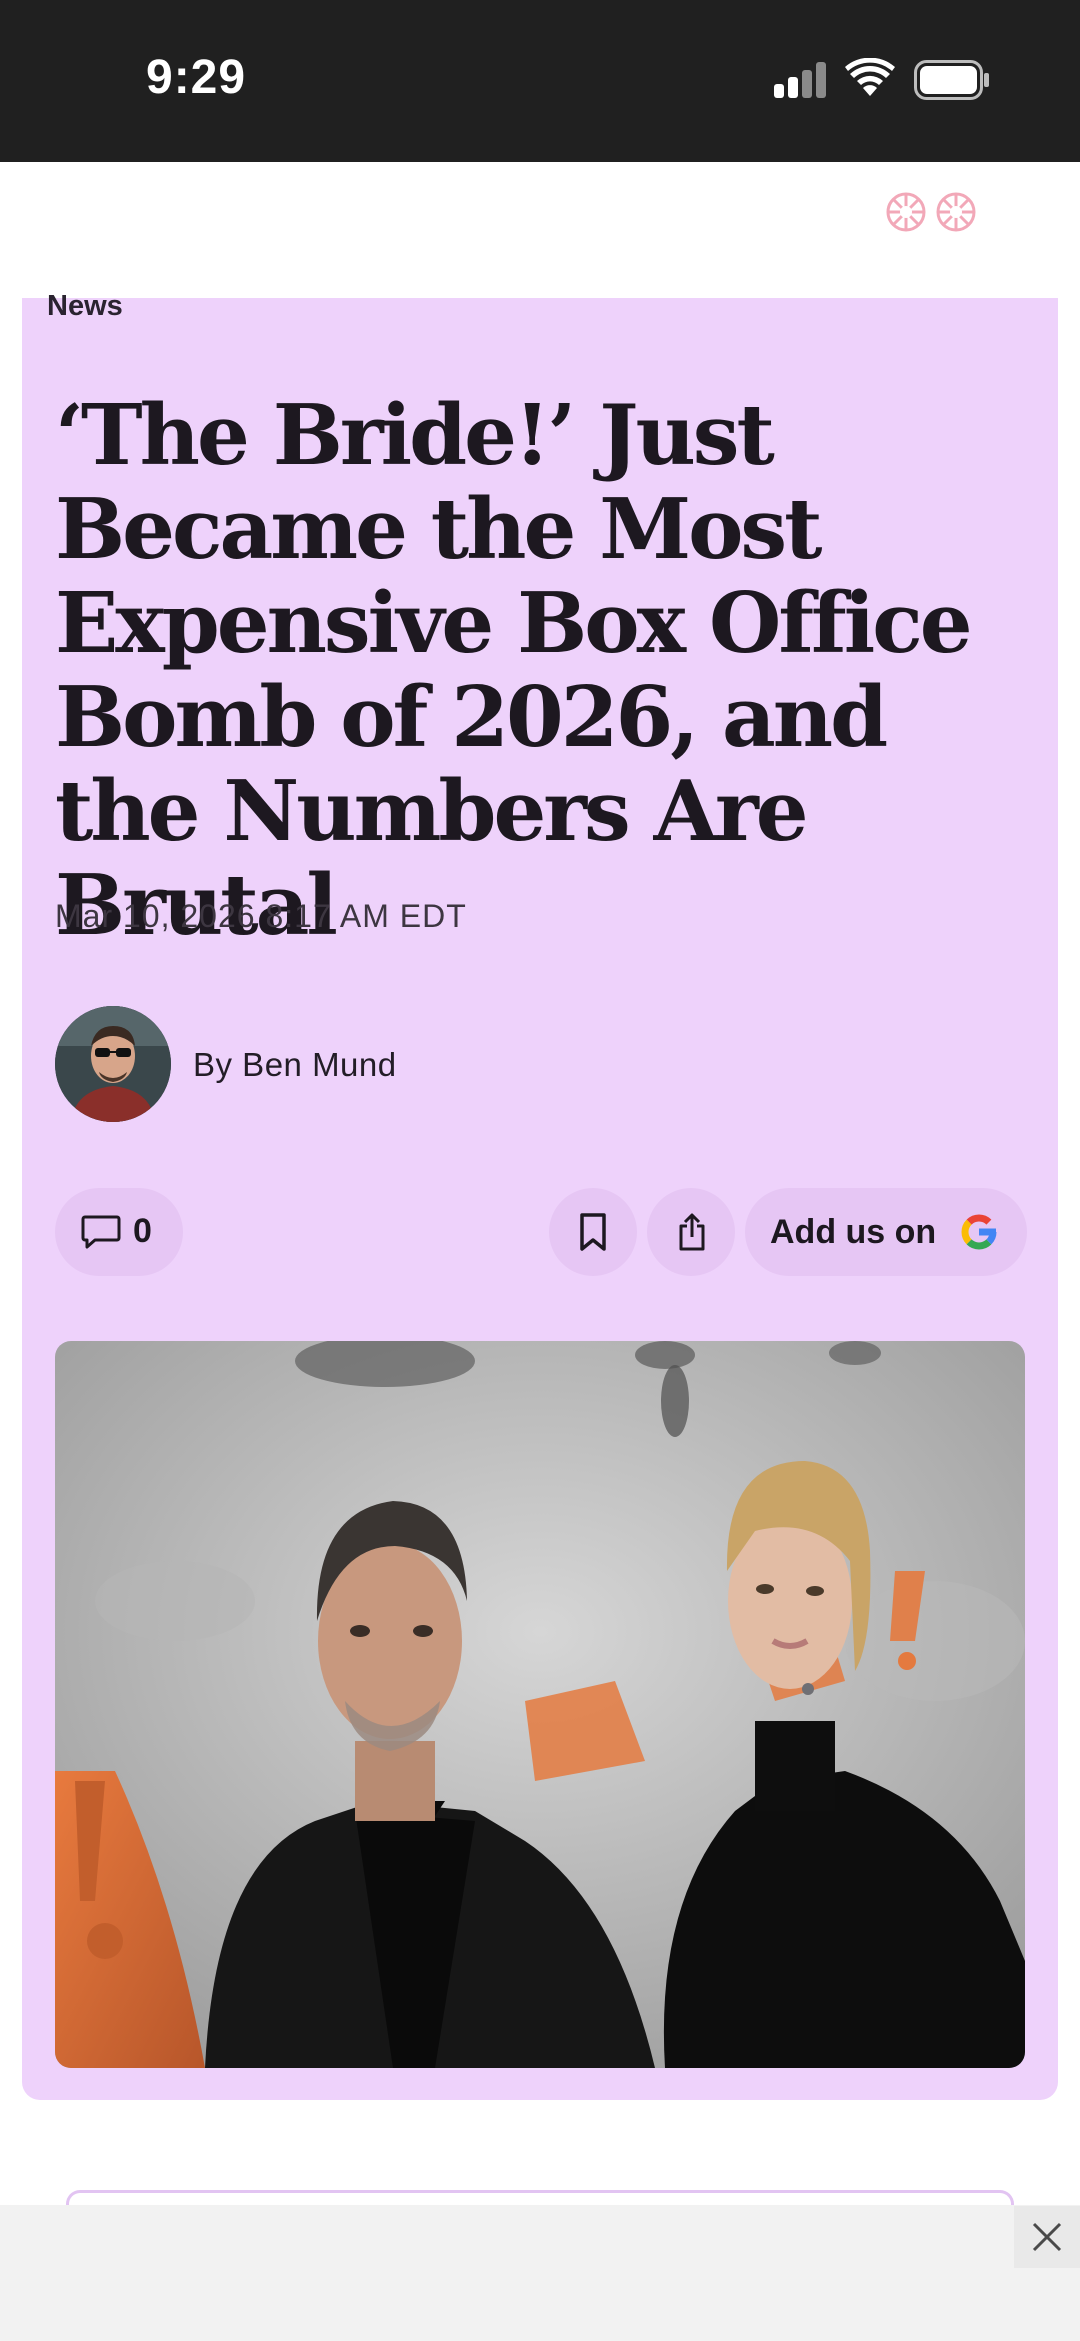 Image resolution: width=1080 pixels, height=2341 pixels. I want to click on share-button, so click(691, 1232).